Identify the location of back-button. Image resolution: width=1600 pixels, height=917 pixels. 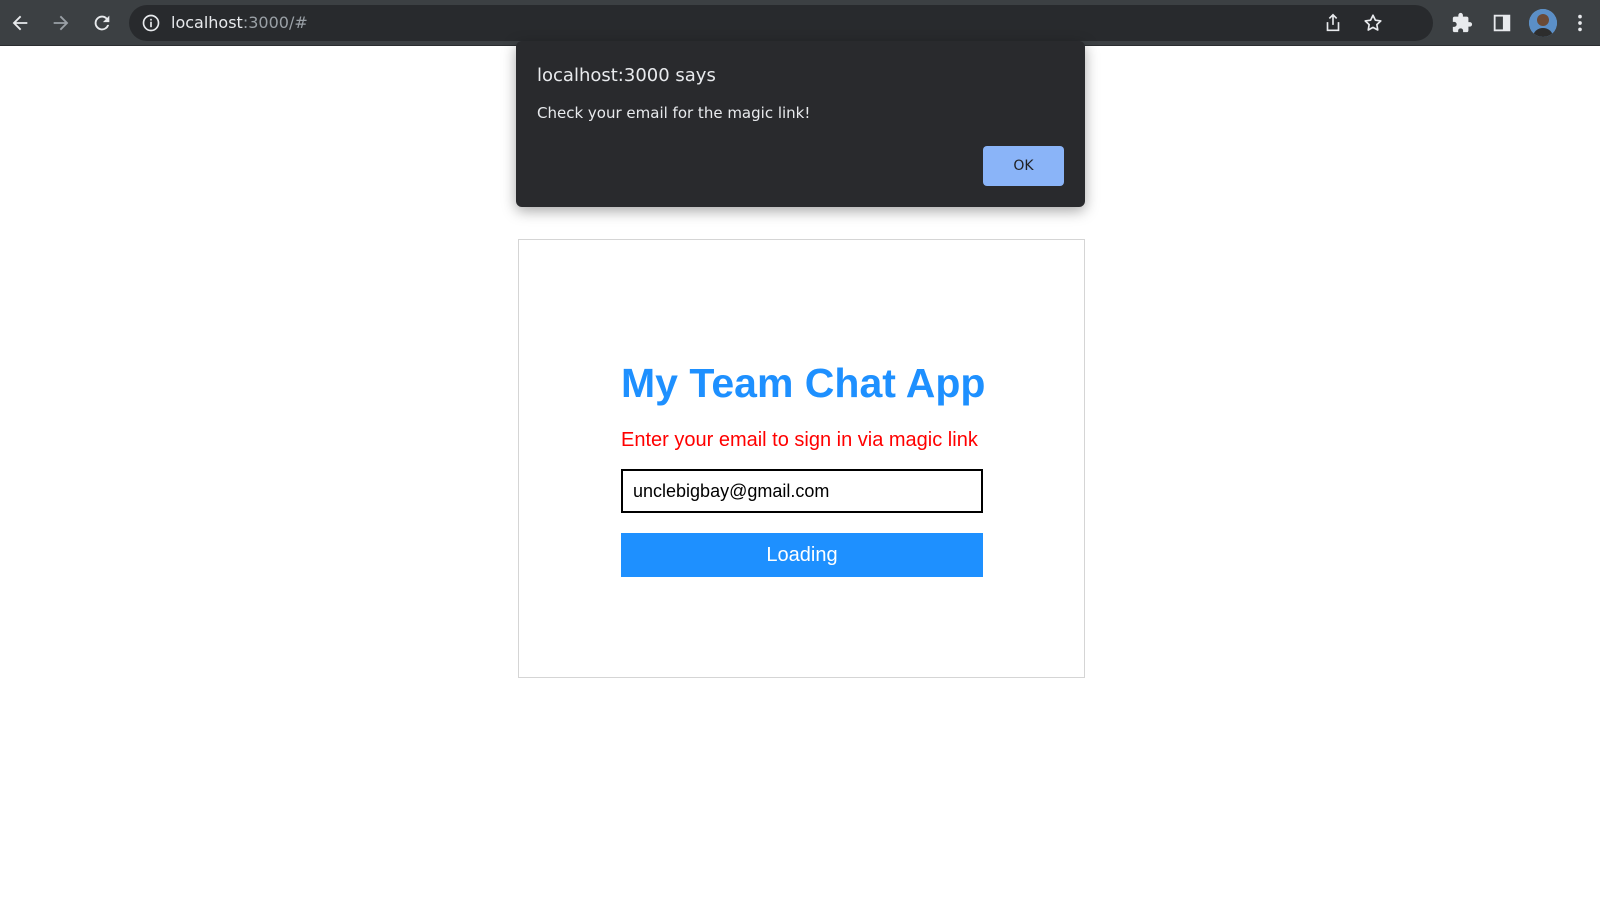
(20, 23).